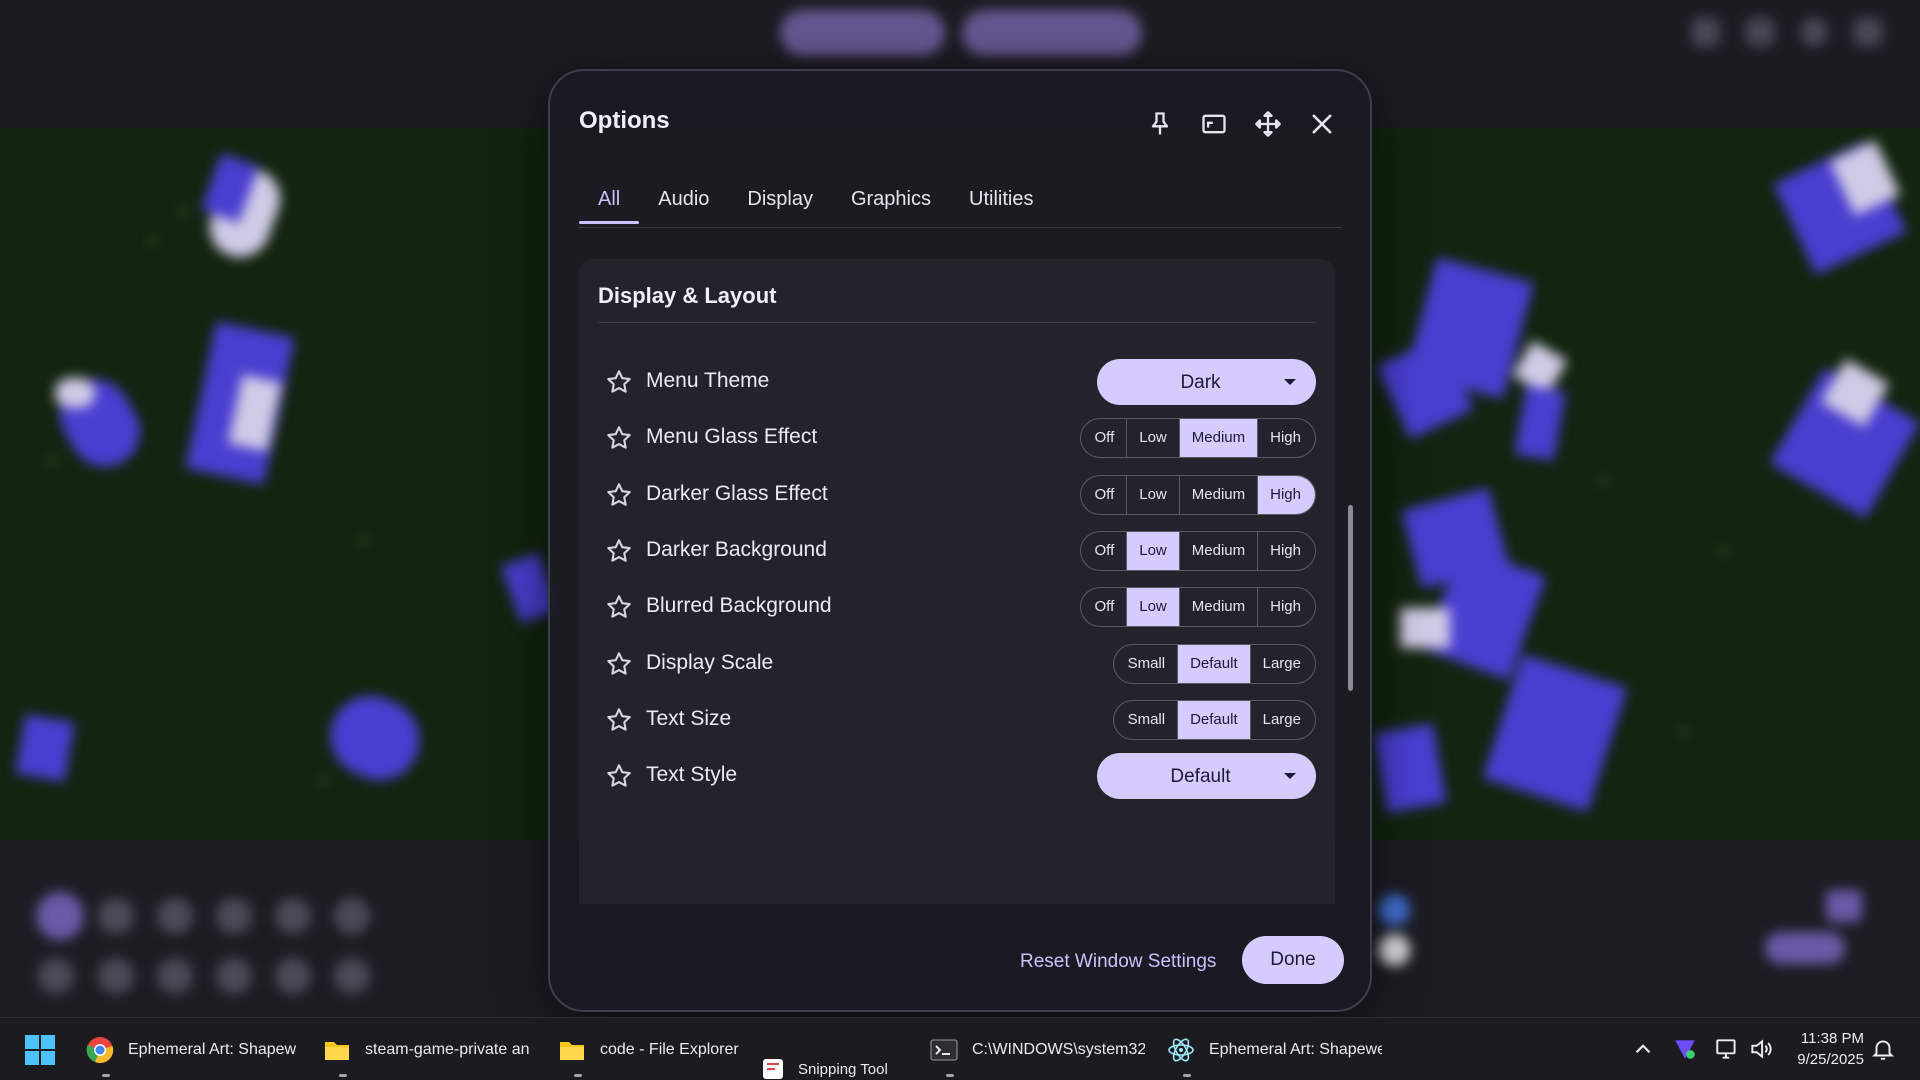  I want to click on vpn-shield-icon, so click(1685, 1049).